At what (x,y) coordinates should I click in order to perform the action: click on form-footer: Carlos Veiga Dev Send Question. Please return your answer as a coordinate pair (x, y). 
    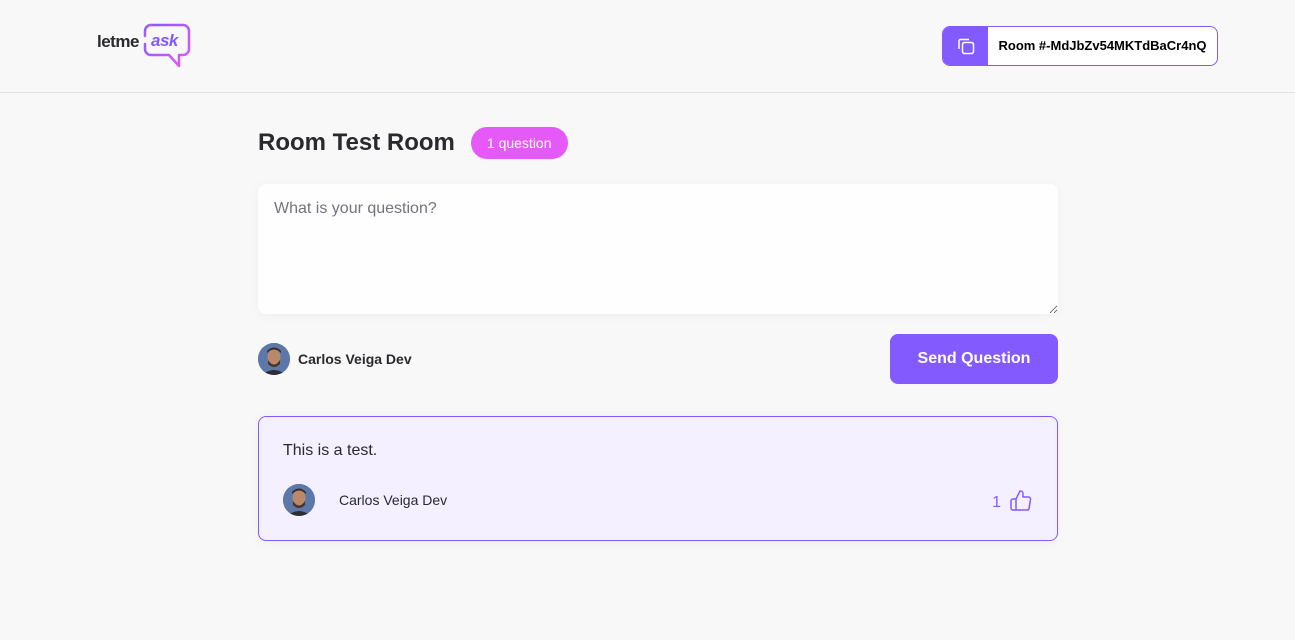
    Looking at the image, I should click on (658, 359).